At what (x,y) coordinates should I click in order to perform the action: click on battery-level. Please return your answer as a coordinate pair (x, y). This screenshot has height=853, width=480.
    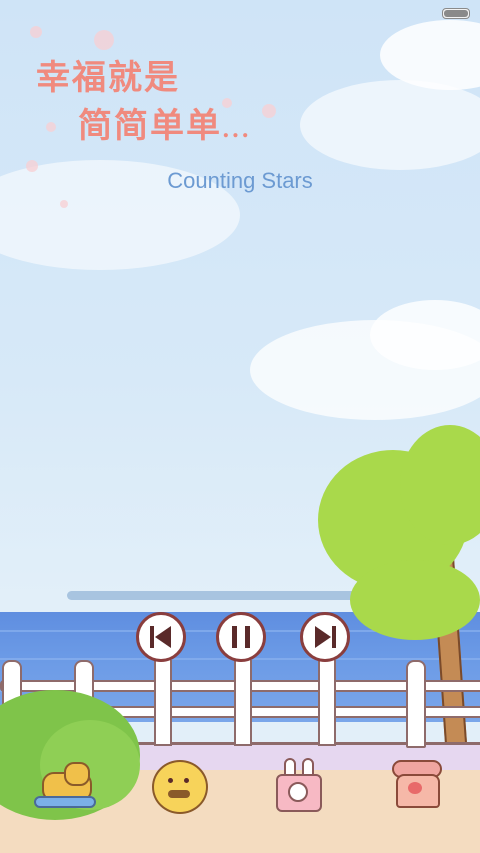
    Looking at the image, I should click on (456, 13).